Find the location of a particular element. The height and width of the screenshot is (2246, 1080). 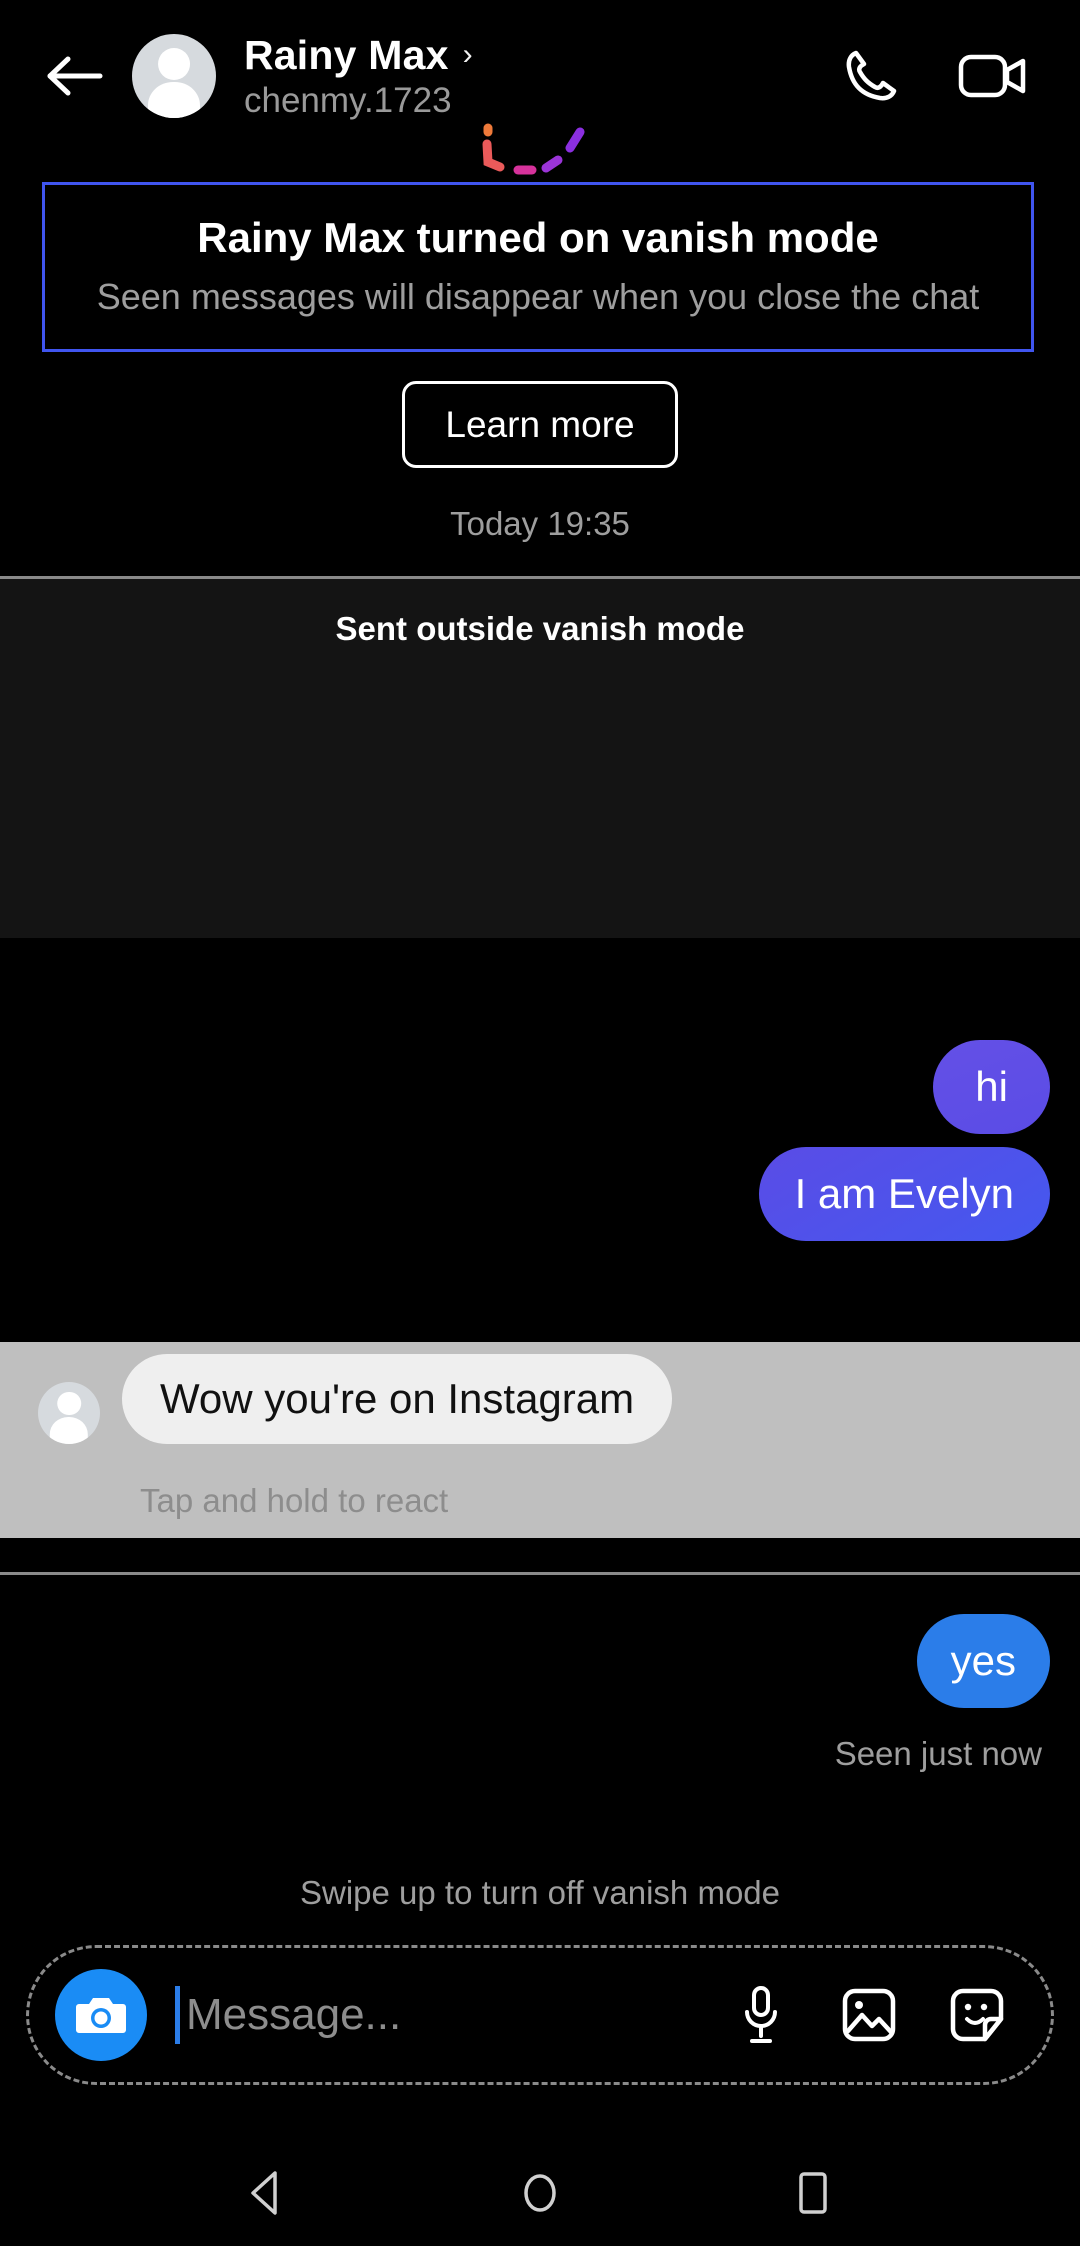

sender-avatar is located at coordinates (69, 1413).